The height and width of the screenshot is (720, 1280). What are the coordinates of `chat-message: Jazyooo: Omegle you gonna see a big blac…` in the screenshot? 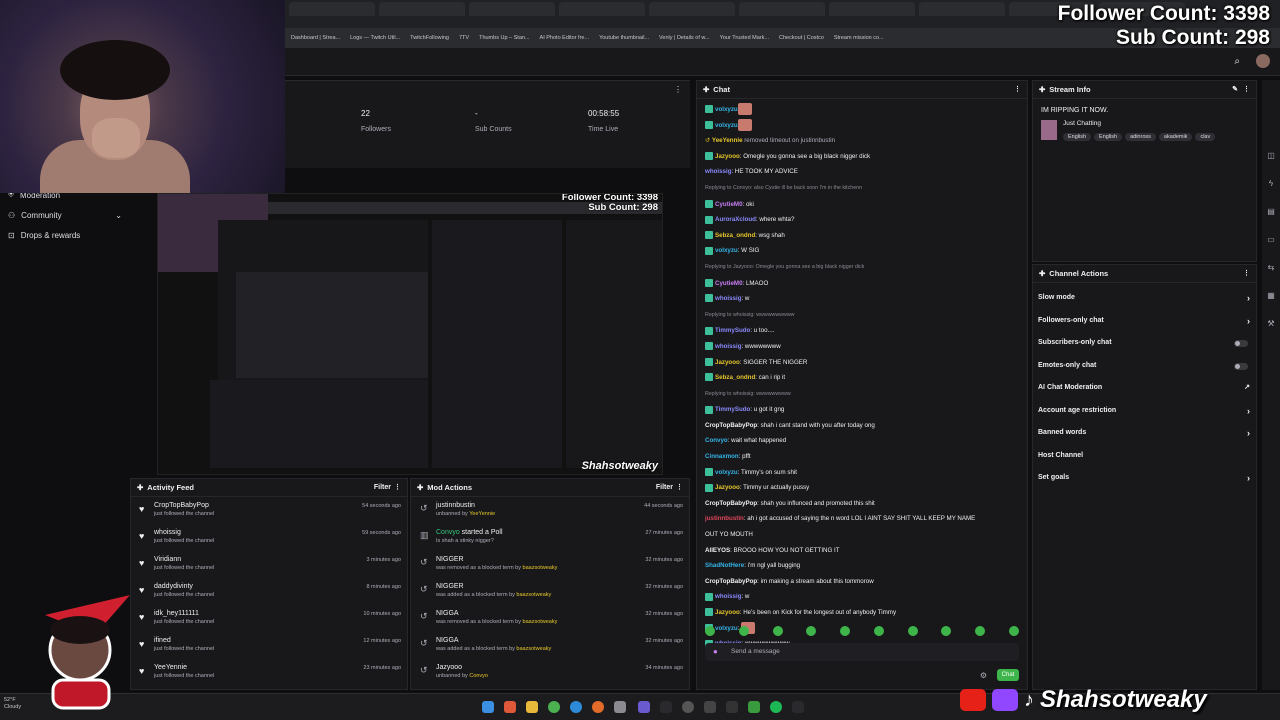 It's located at (862, 157).